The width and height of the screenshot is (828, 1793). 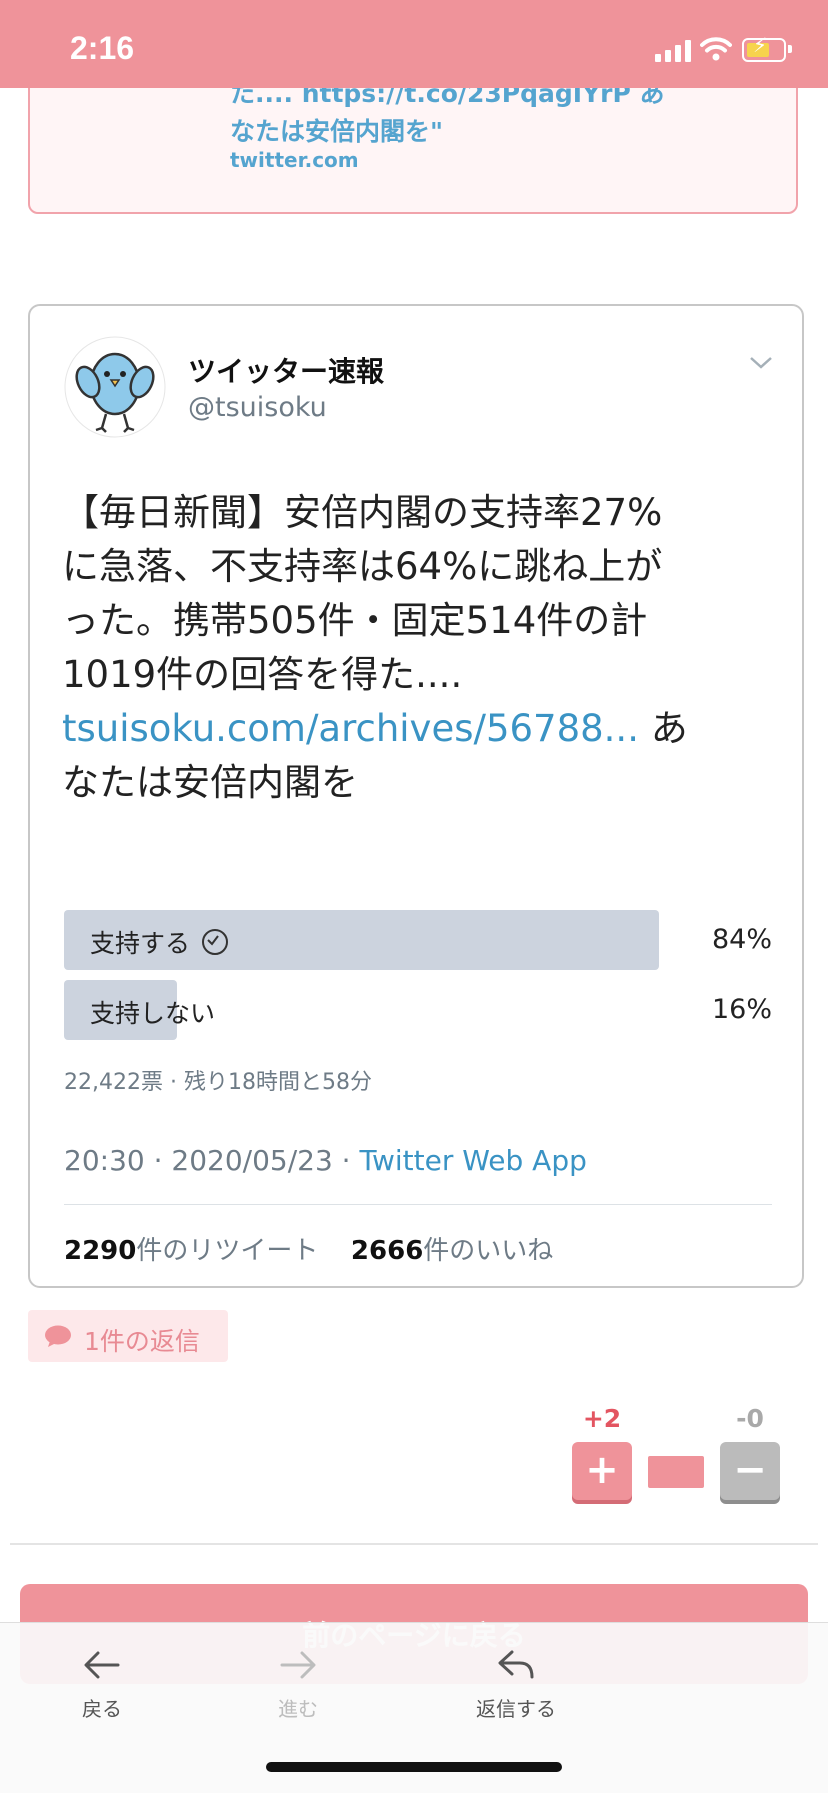 I want to click on bird-avatar-icon, so click(x=115, y=387).